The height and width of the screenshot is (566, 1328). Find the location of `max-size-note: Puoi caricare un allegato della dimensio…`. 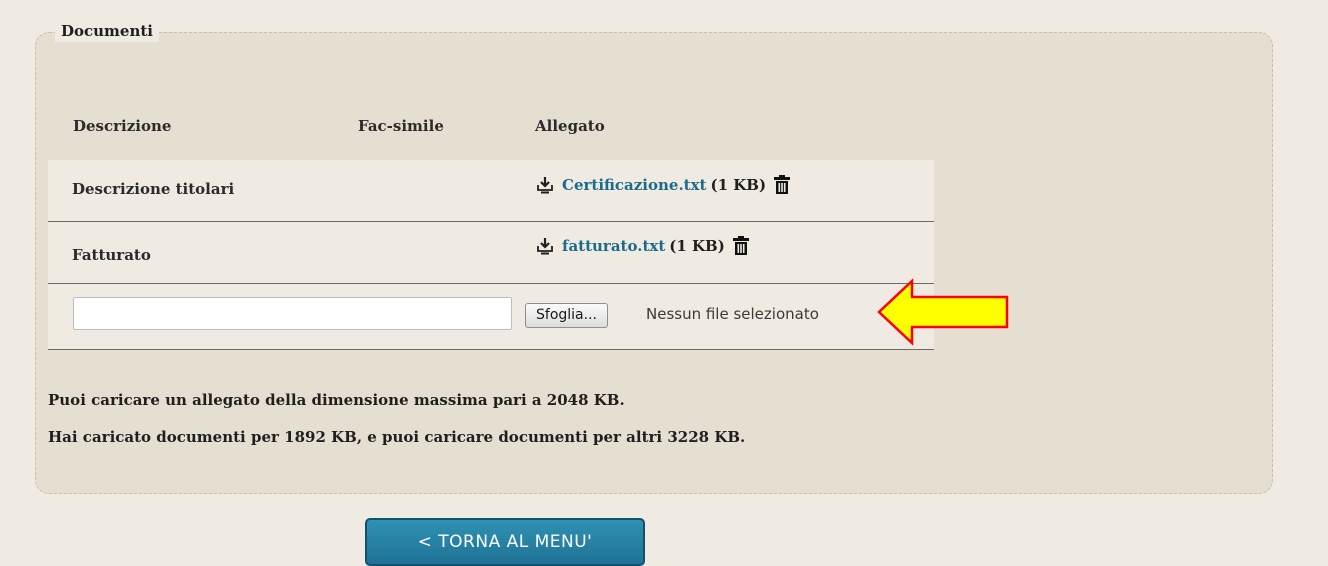

max-size-note: Puoi caricare un allegato della dimensio… is located at coordinates (336, 400).